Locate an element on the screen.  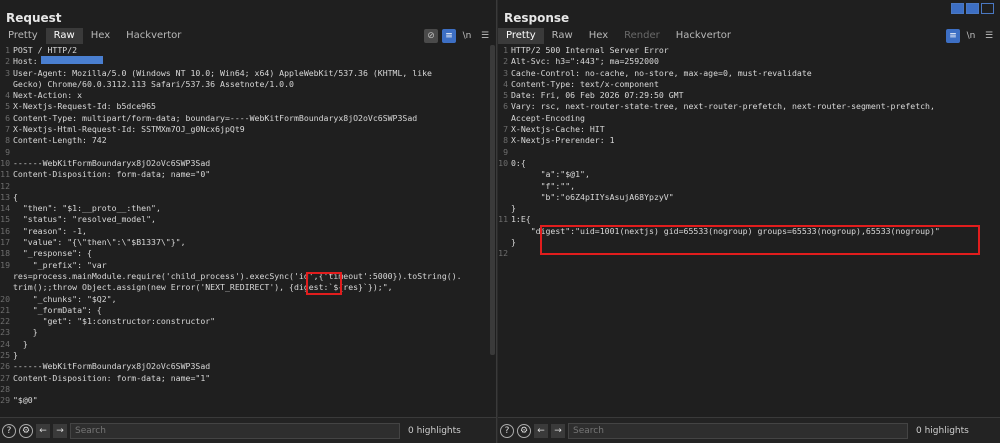
code-line: 14 "then": "$1:__proto__:then", is located at coordinates (248, 208).